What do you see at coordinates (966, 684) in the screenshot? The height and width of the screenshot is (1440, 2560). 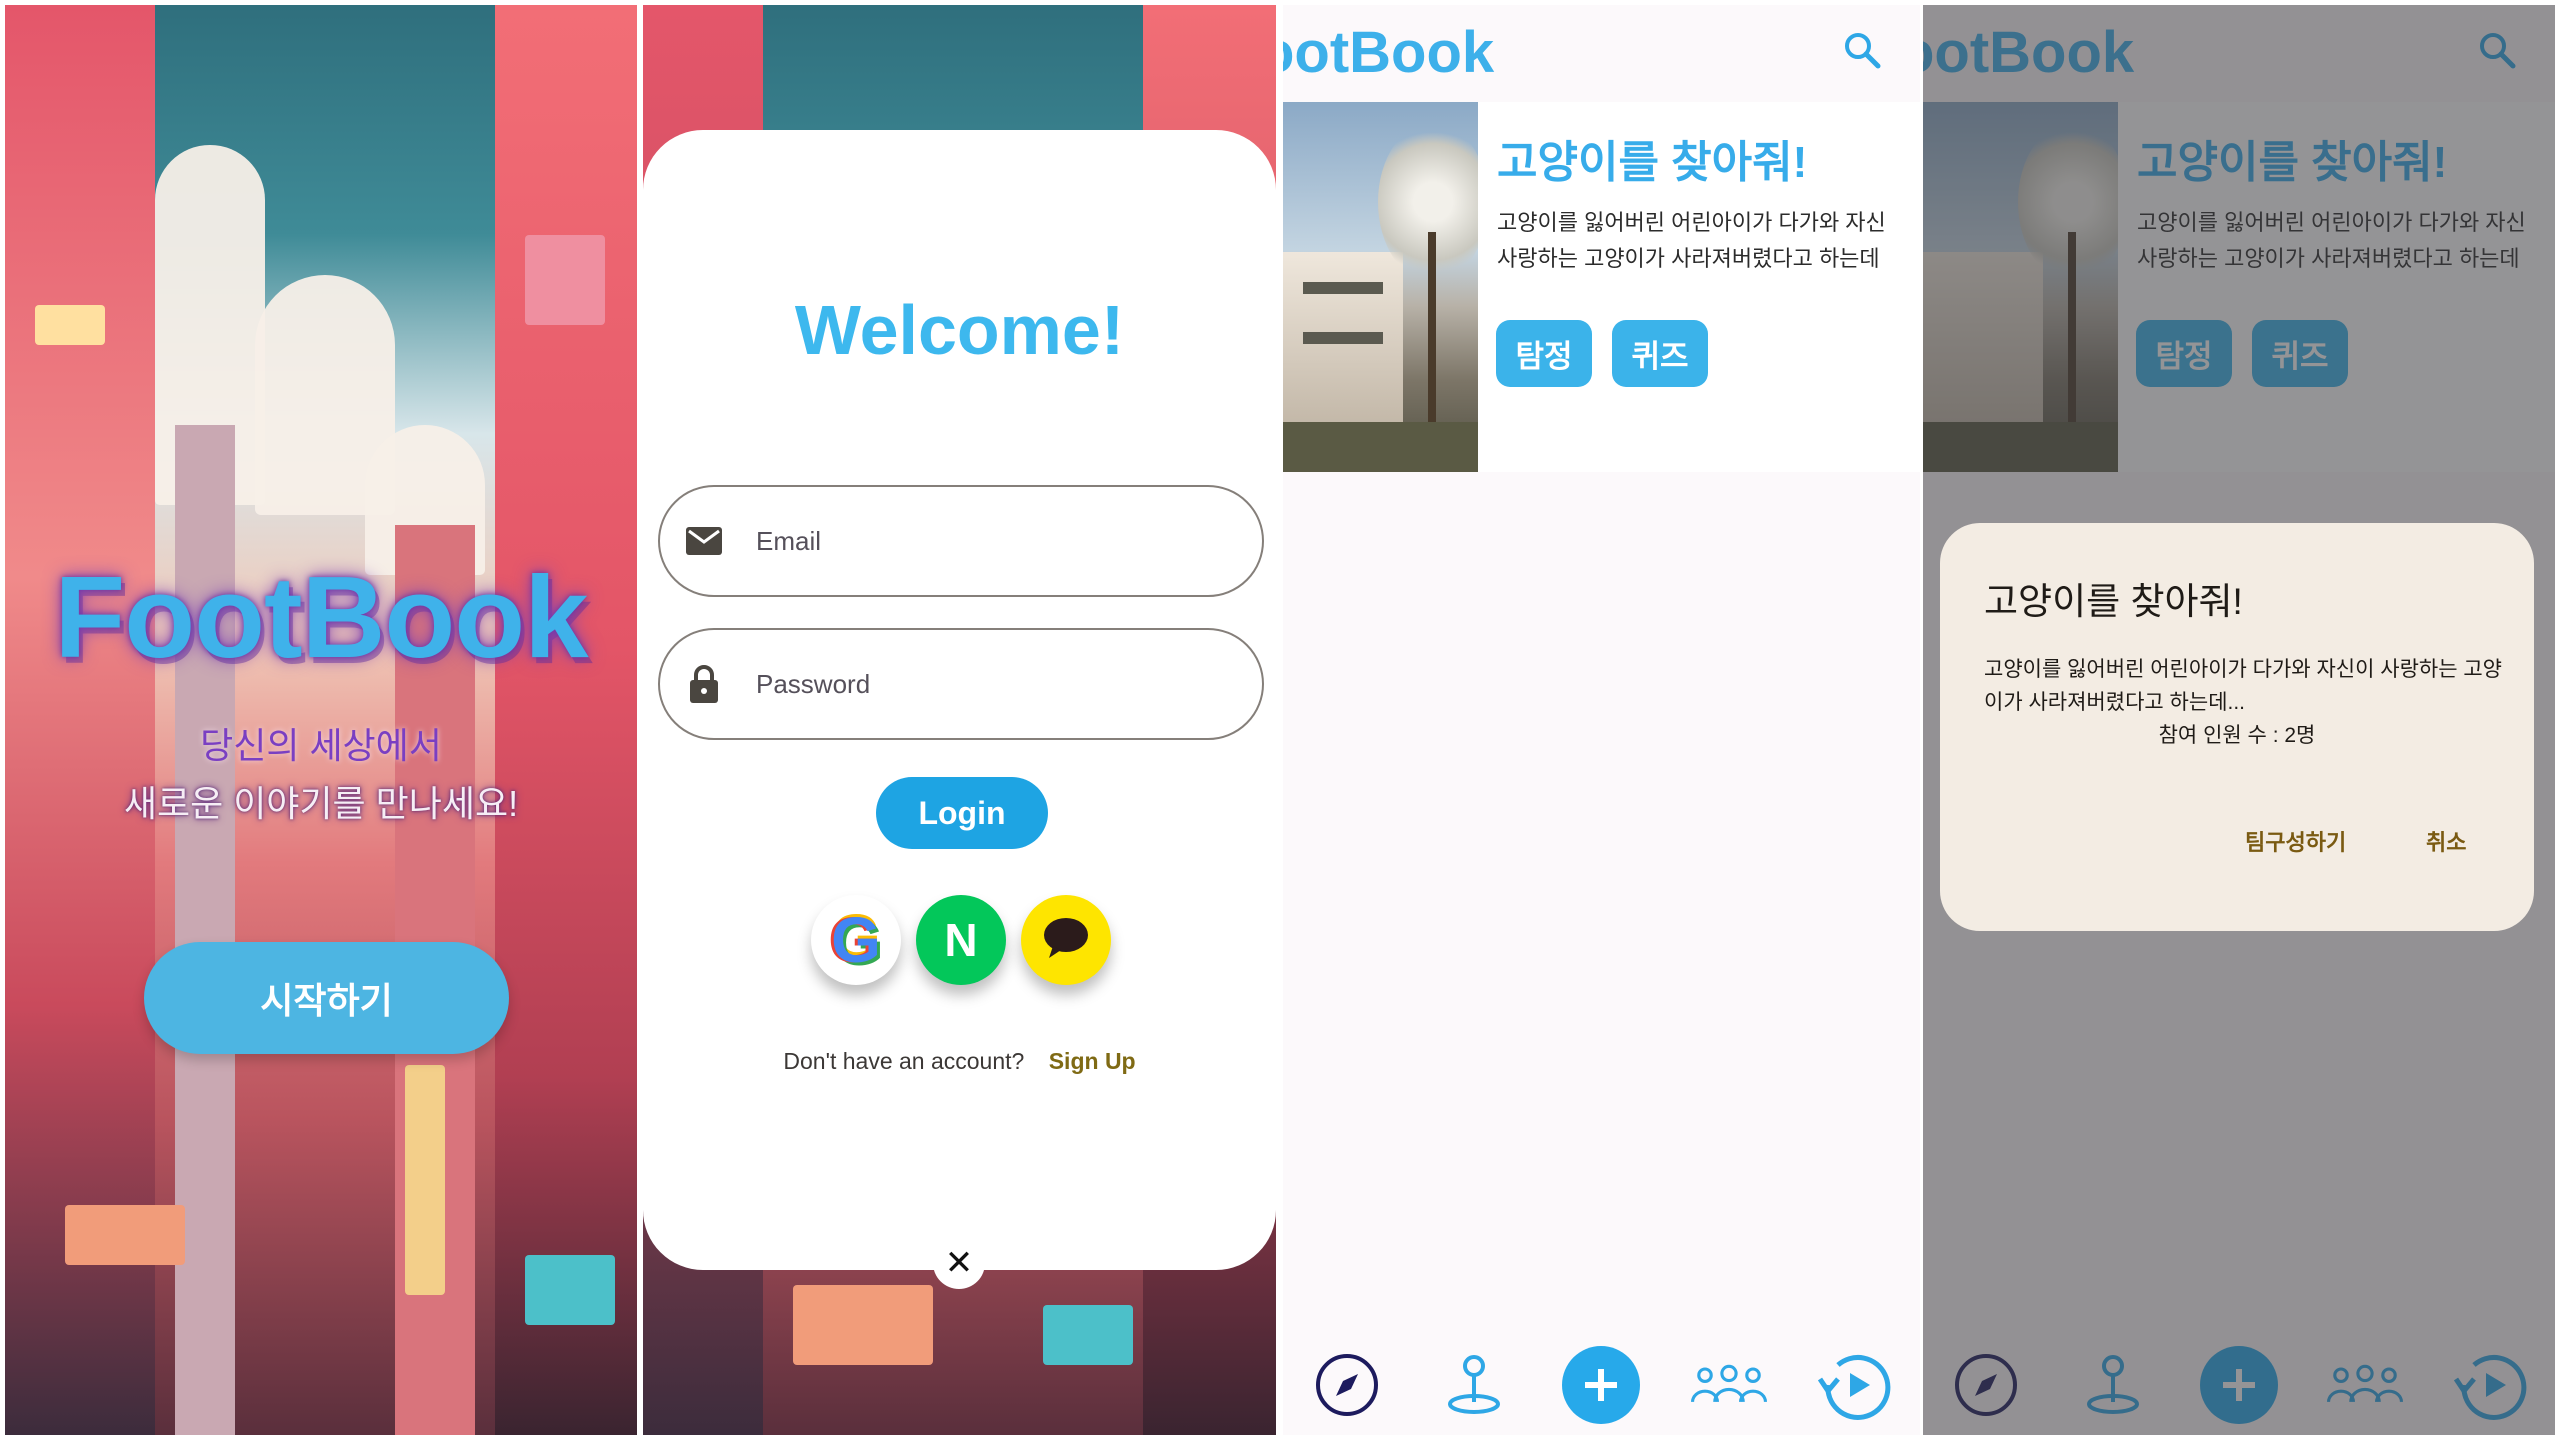 I see `password-input` at bounding box center [966, 684].